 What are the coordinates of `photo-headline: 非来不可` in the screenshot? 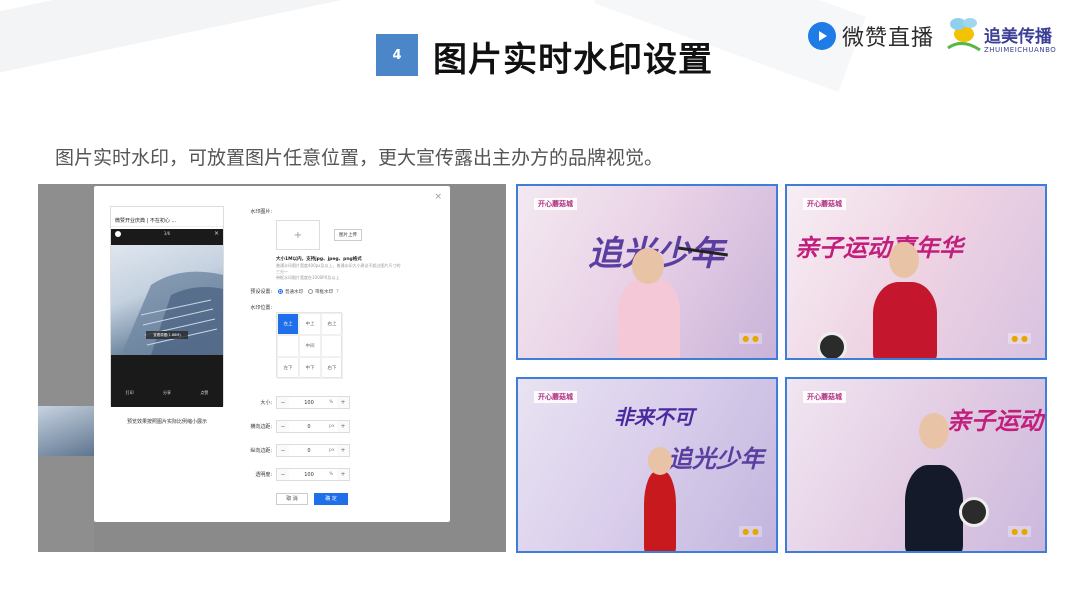 It's located at (654, 417).